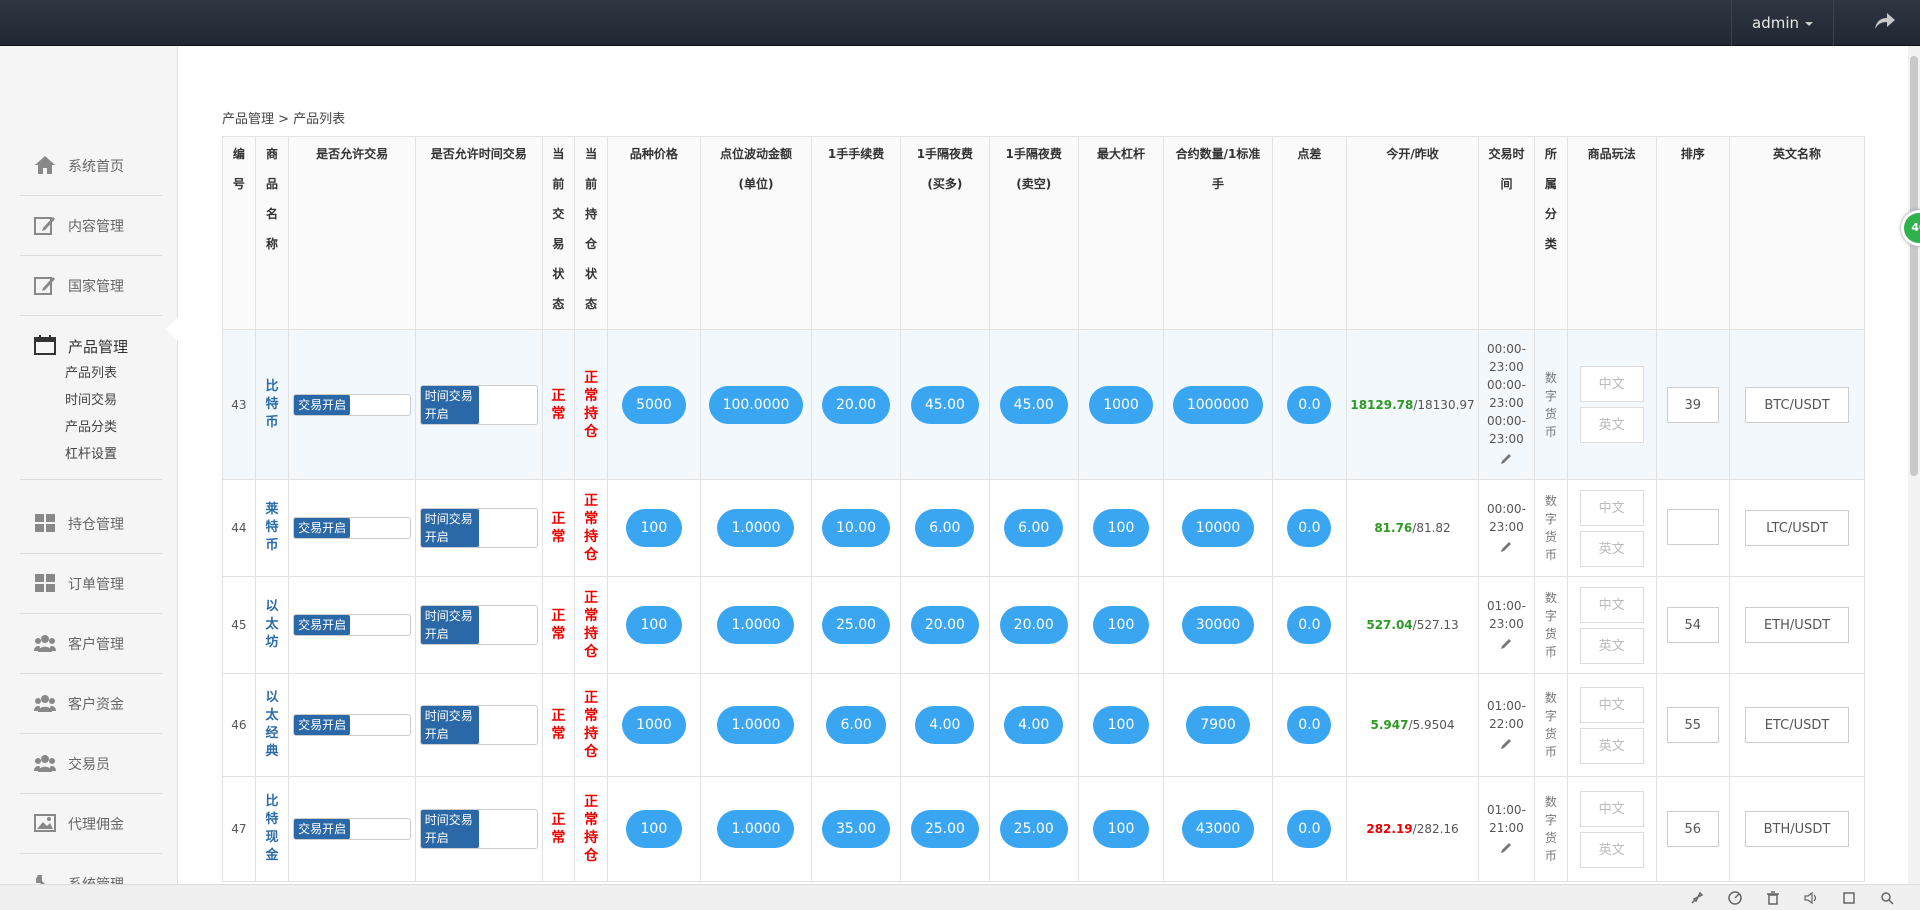 This screenshot has height=910, width=1920. Describe the element at coordinates (1811, 898) in the screenshot. I see `volume-icon` at that location.